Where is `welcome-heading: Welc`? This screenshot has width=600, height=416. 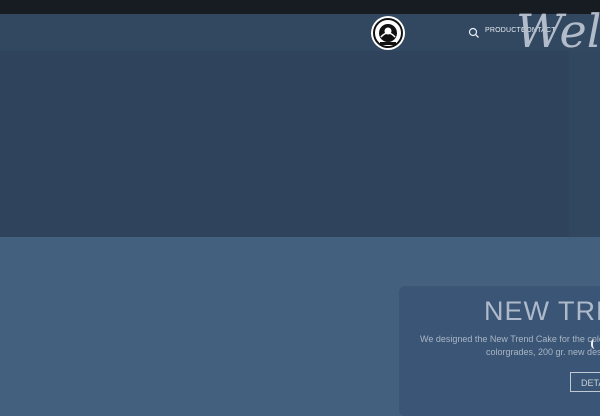
welcome-heading: Welc is located at coordinates (558, 31).